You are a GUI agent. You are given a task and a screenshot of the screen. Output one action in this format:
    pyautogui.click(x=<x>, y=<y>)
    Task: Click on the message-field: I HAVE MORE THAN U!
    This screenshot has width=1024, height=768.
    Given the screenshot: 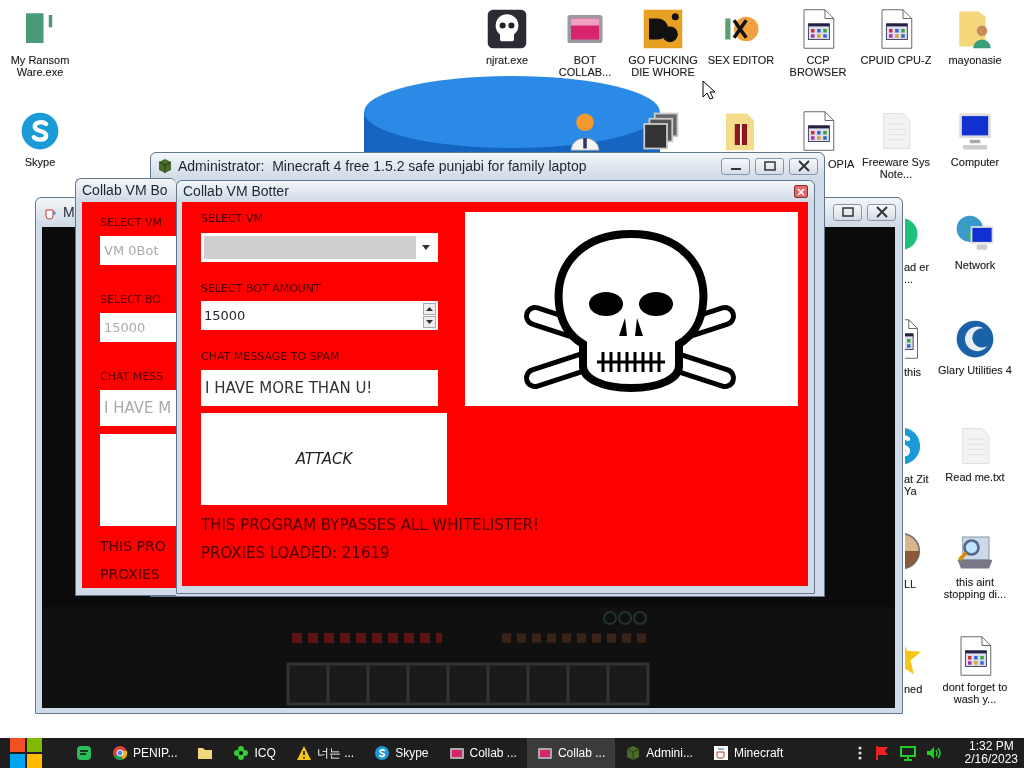 What is the action you would take?
    pyautogui.click(x=319, y=388)
    